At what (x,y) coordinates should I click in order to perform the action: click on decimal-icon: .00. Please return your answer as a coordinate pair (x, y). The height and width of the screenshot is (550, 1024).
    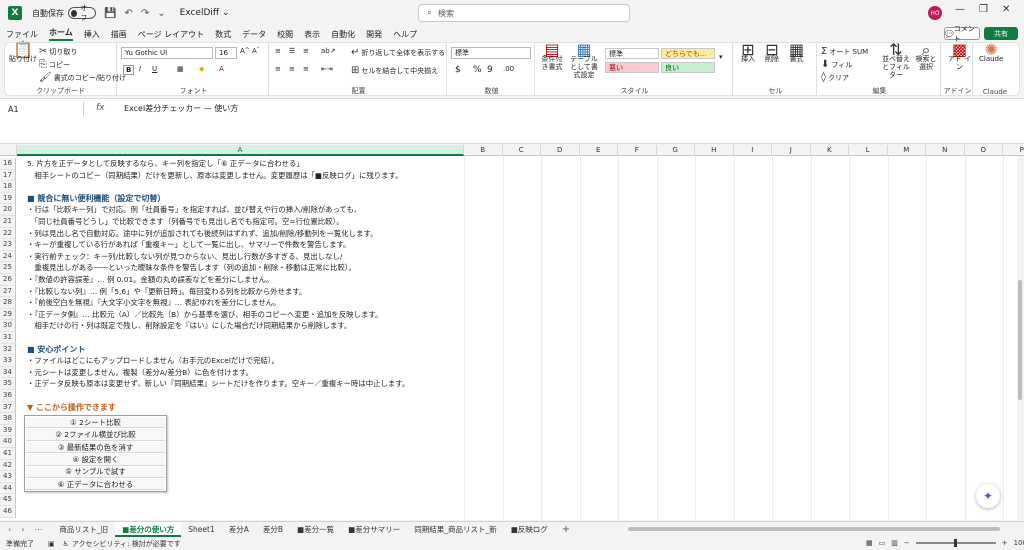
    Looking at the image, I should click on (508, 69).